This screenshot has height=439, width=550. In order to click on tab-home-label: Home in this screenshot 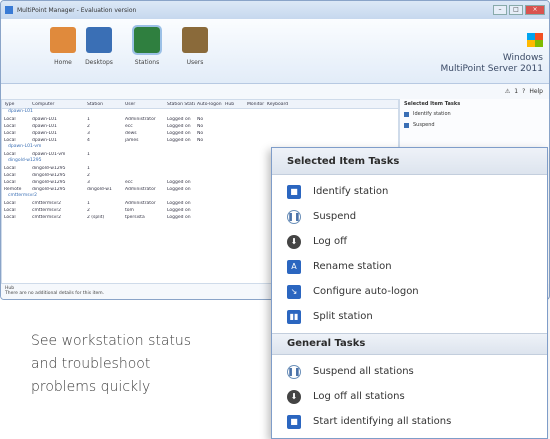, I will do `click(63, 62)`.